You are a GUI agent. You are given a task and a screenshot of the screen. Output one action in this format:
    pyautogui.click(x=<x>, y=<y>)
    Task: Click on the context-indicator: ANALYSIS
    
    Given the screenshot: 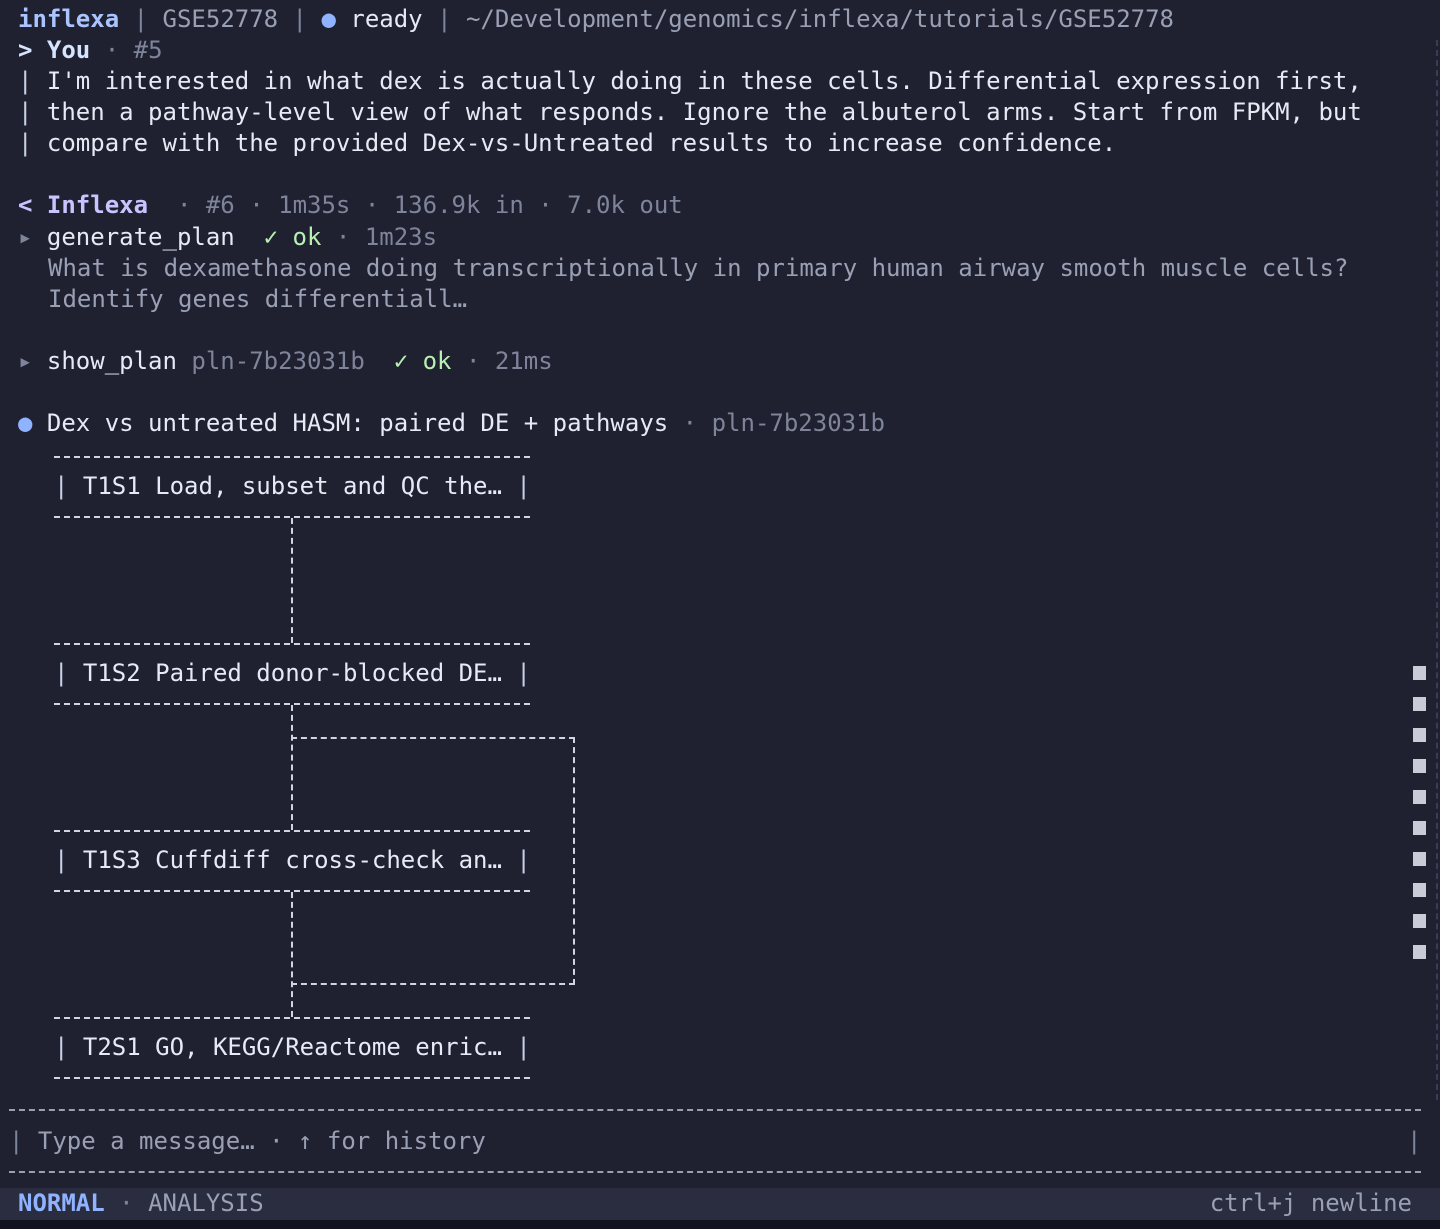 What is the action you would take?
    pyautogui.click(x=206, y=1203)
    